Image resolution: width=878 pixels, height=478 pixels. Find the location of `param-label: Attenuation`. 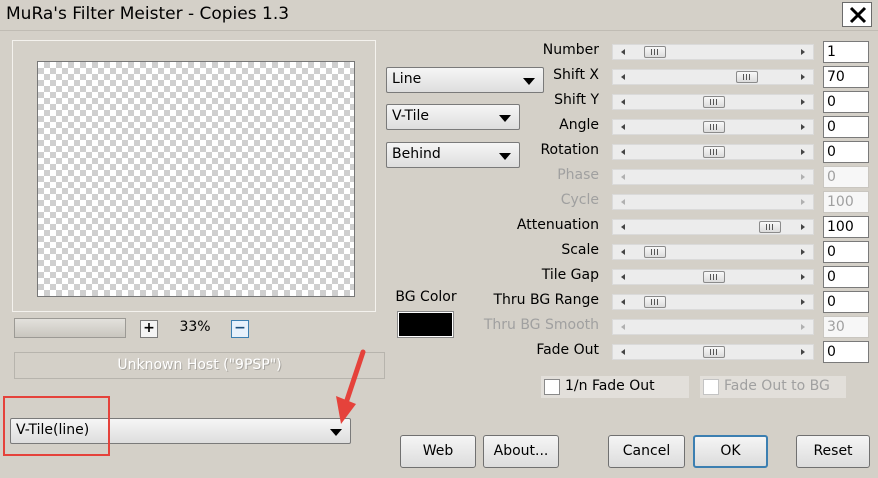

param-label: Attenuation is located at coordinates (557, 225).